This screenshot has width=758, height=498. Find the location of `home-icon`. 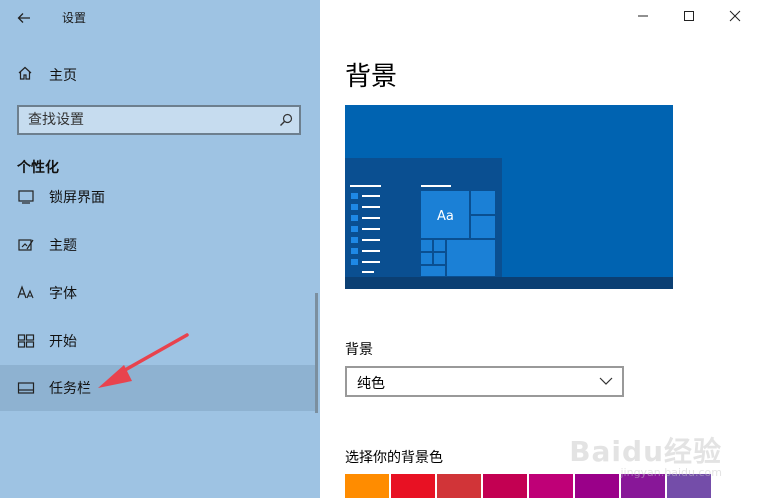

home-icon is located at coordinates (25, 73).